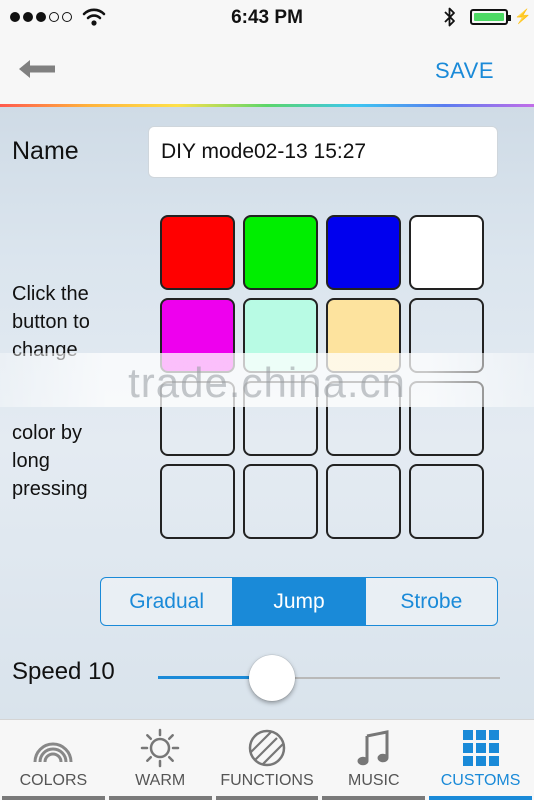  I want to click on grid-icon, so click(480, 748).